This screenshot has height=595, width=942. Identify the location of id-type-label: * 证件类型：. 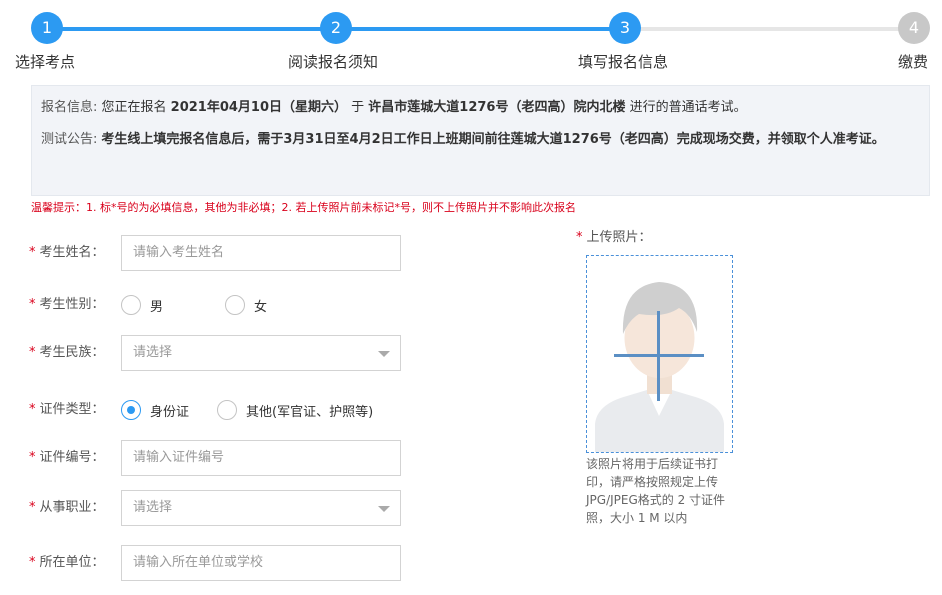
(69, 410).